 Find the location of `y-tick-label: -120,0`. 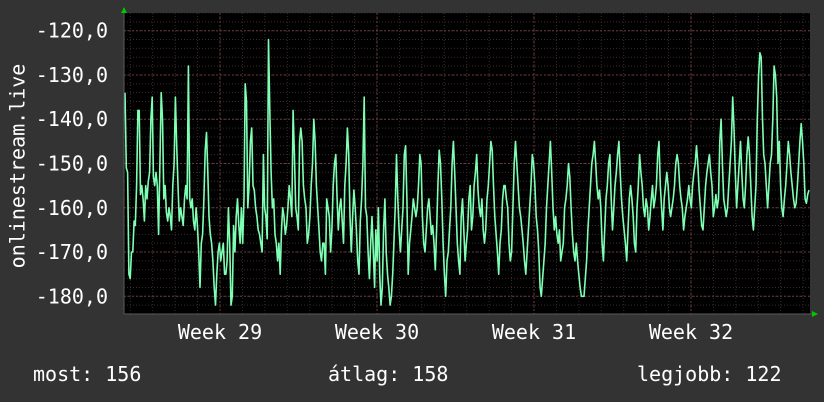

y-tick-label: -120,0 is located at coordinates (72, 31).